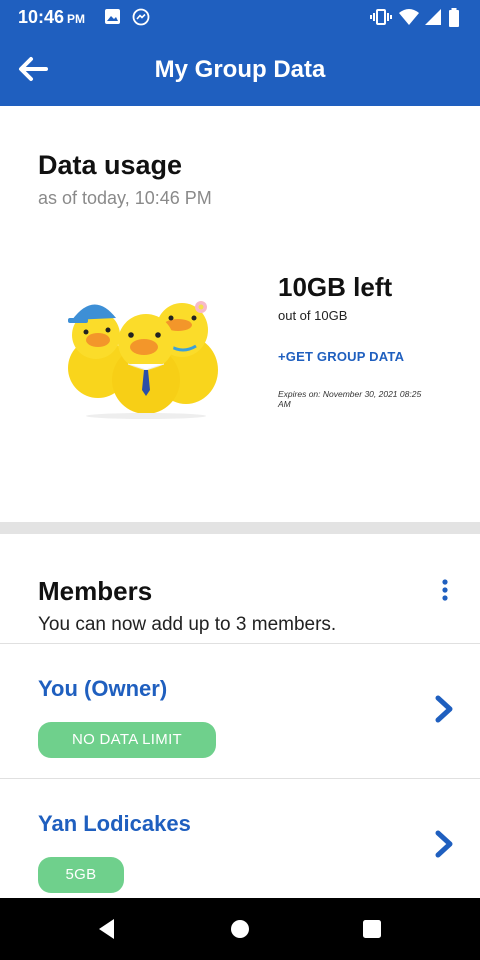 The width and height of the screenshot is (480, 960). I want to click on status-time-ampm: PM, so click(76, 19).